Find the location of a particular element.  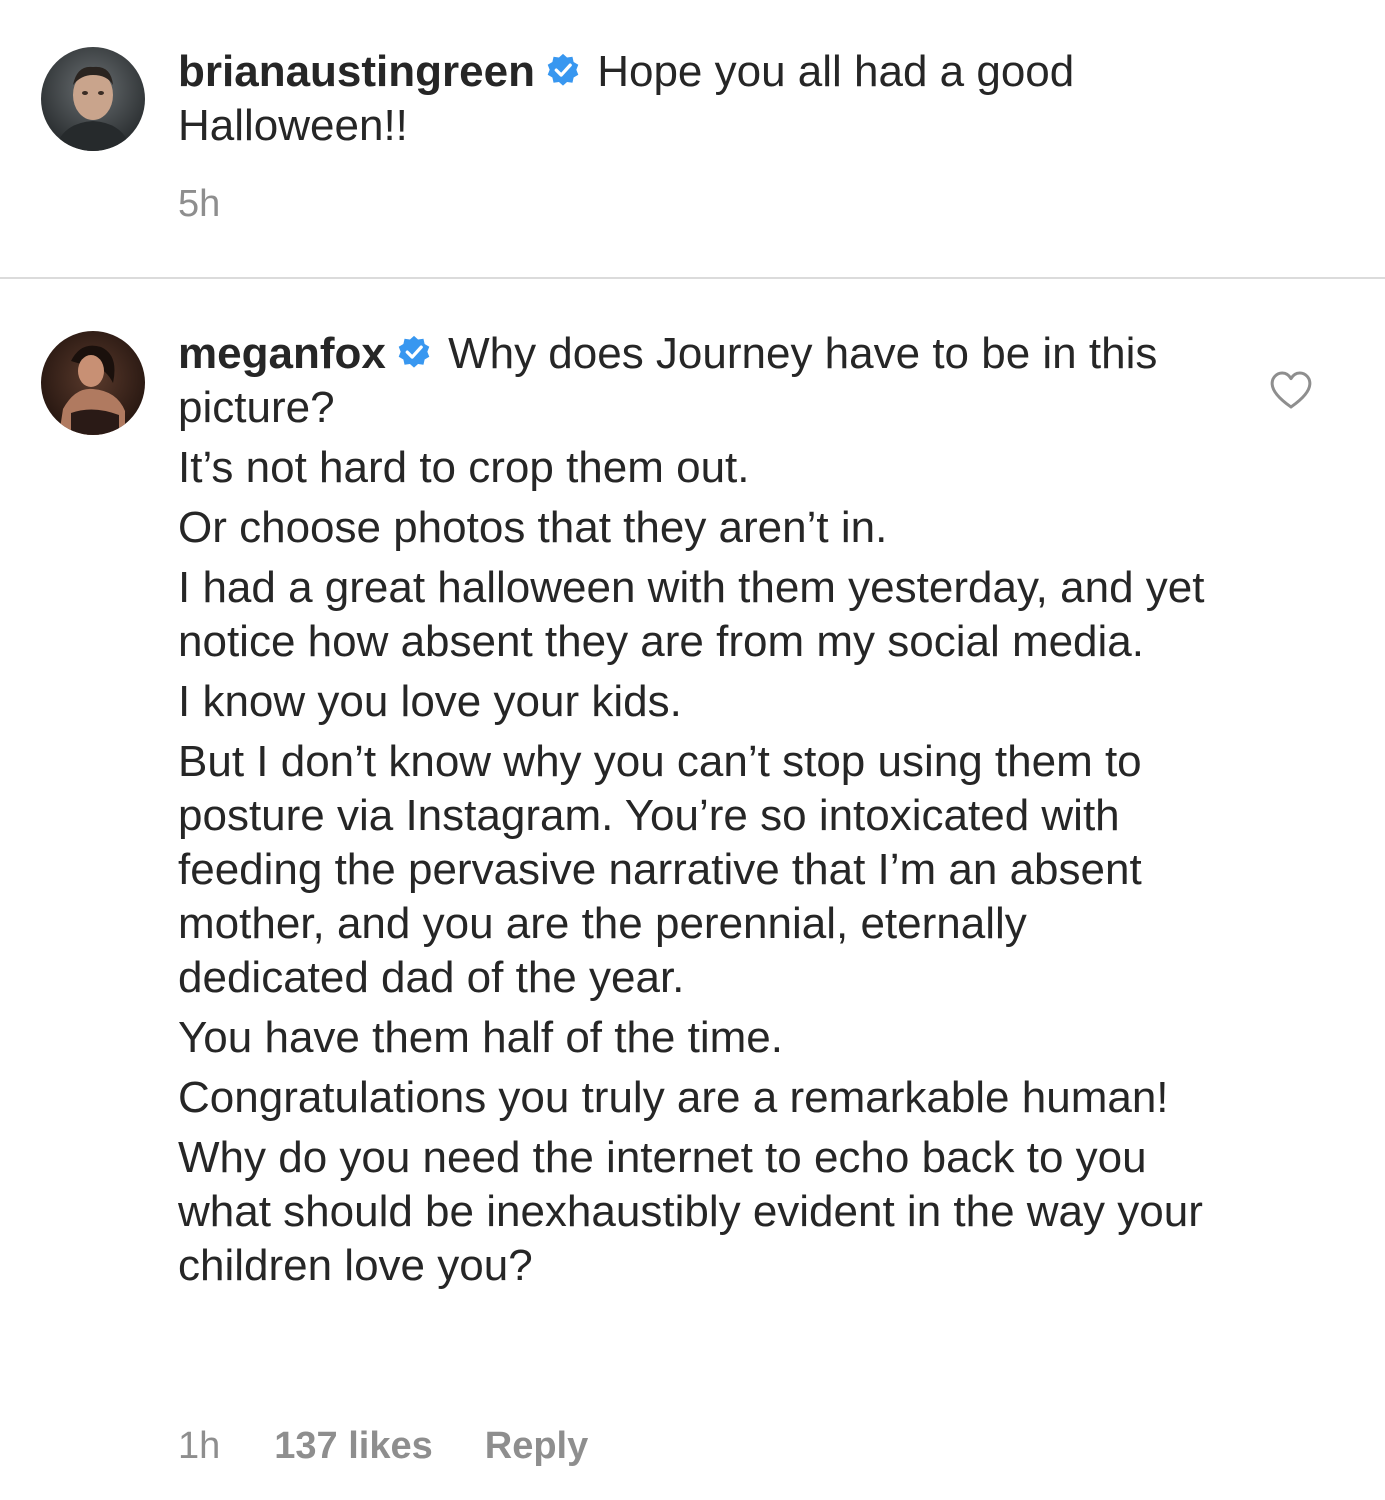

comment-timestamp: 1h is located at coordinates (199, 1446).